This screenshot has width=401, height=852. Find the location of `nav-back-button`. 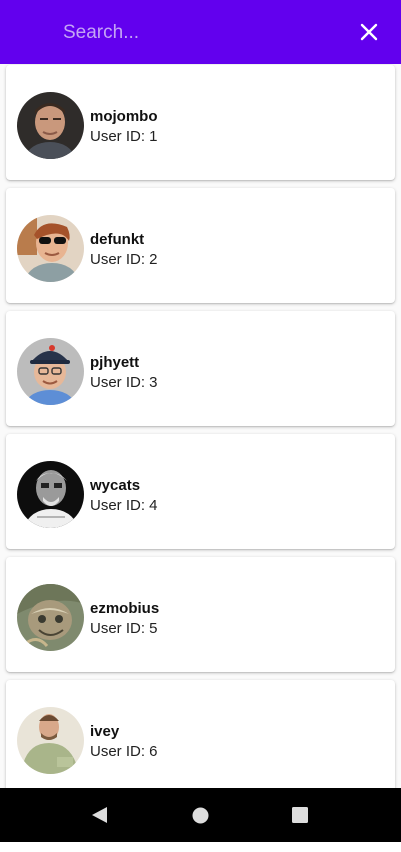

nav-back-button is located at coordinates (100, 817).